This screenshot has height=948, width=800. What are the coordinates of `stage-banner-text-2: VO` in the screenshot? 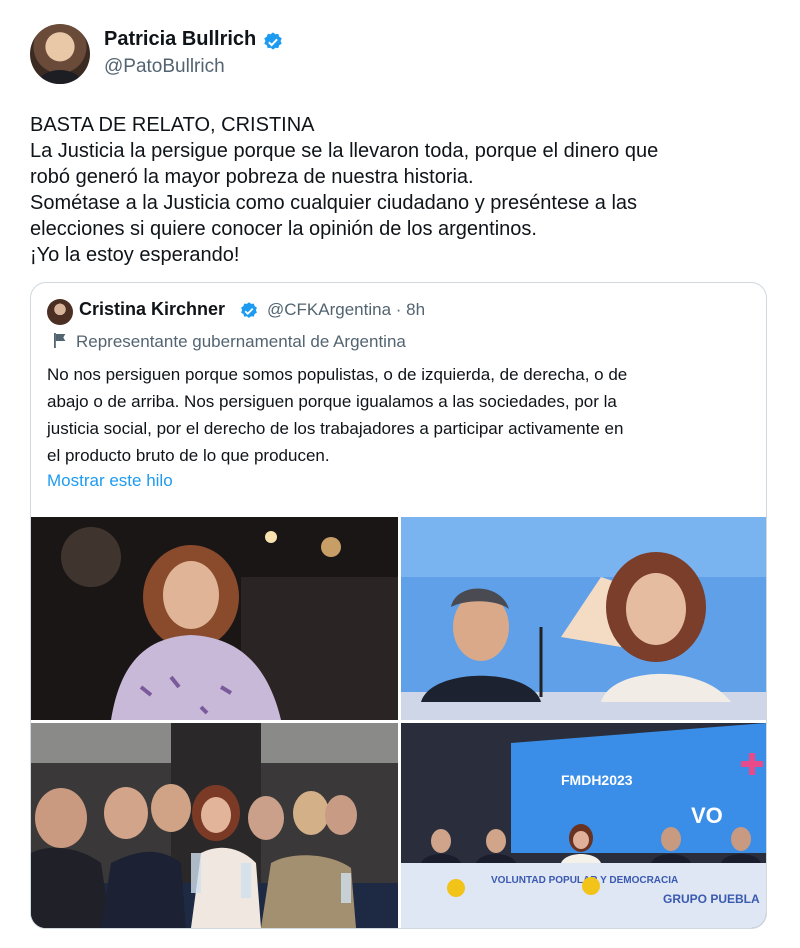 It's located at (707, 815).